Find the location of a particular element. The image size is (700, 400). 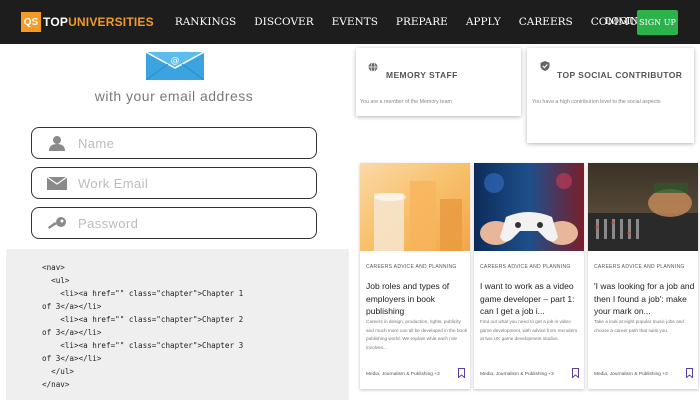

logo-text-accent: UNIVERSITIES is located at coordinates (111, 22).